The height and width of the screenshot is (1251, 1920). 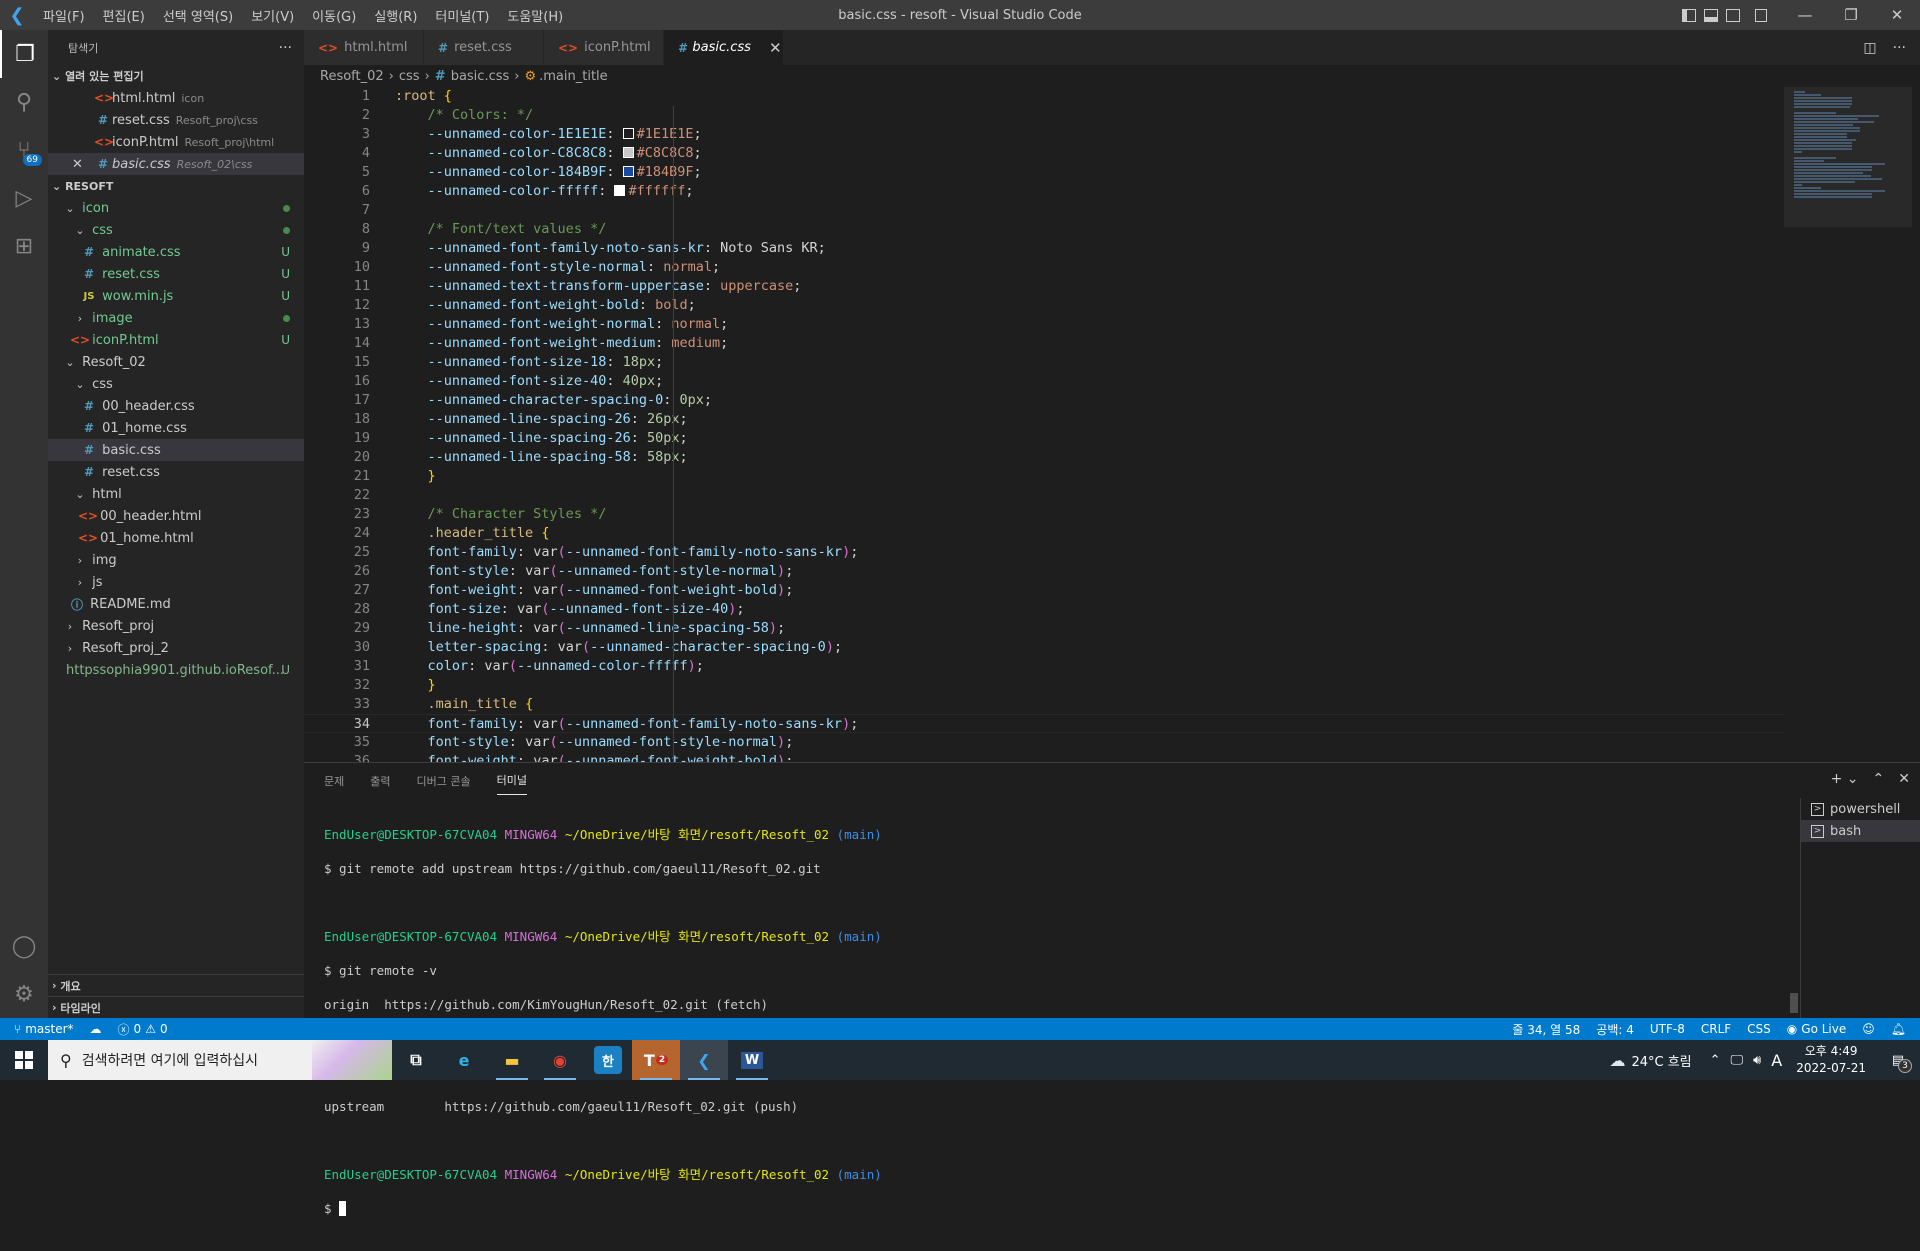 What do you see at coordinates (176, 538) in the screenshot?
I see `tree-file: <> 01_home.html` at bounding box center [176, 538].